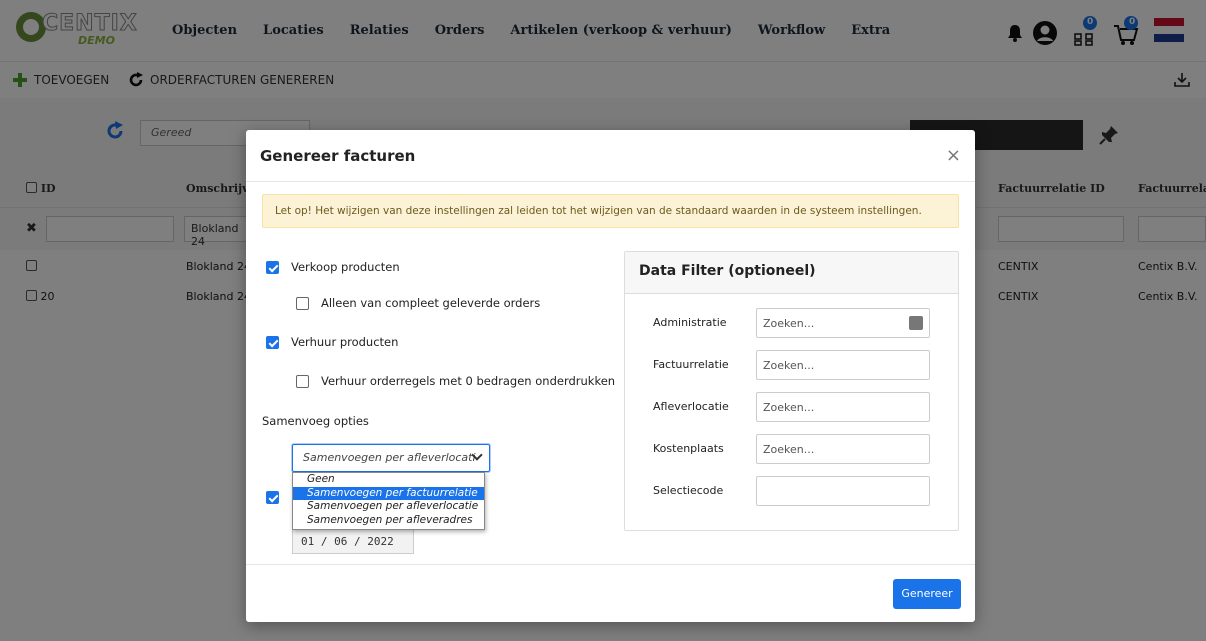 The height and width of the screenshot is (641, 1206). What do you see at coordinates (302, 381) in the screenshot?
I see `nul-bedragen-checkbox` at bounding box center [302, 381].